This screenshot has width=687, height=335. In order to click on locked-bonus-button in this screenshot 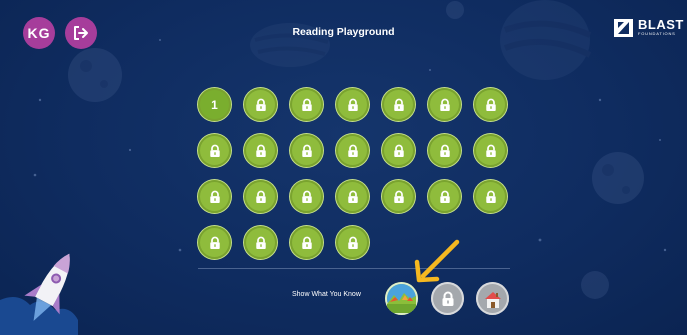, I will do `click(447, 298)`.